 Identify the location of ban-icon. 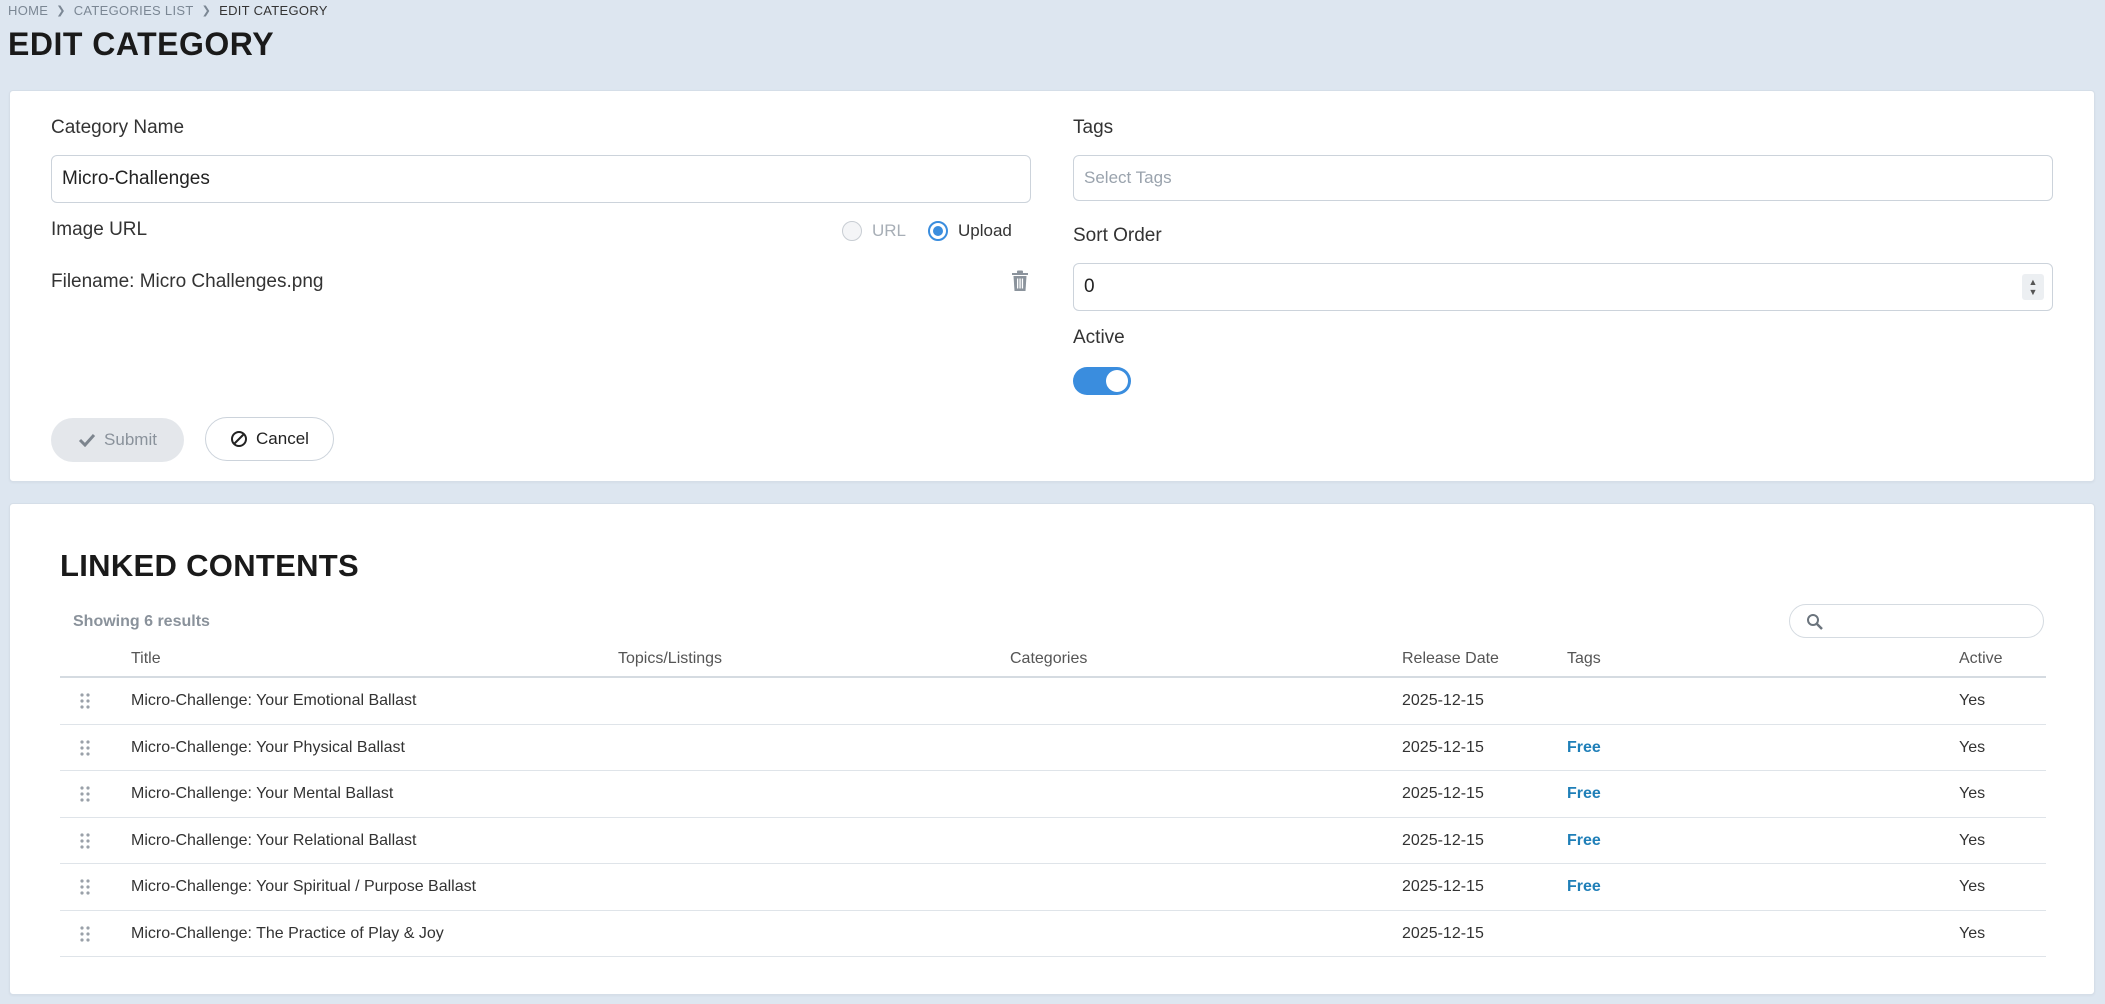
(239, 439).